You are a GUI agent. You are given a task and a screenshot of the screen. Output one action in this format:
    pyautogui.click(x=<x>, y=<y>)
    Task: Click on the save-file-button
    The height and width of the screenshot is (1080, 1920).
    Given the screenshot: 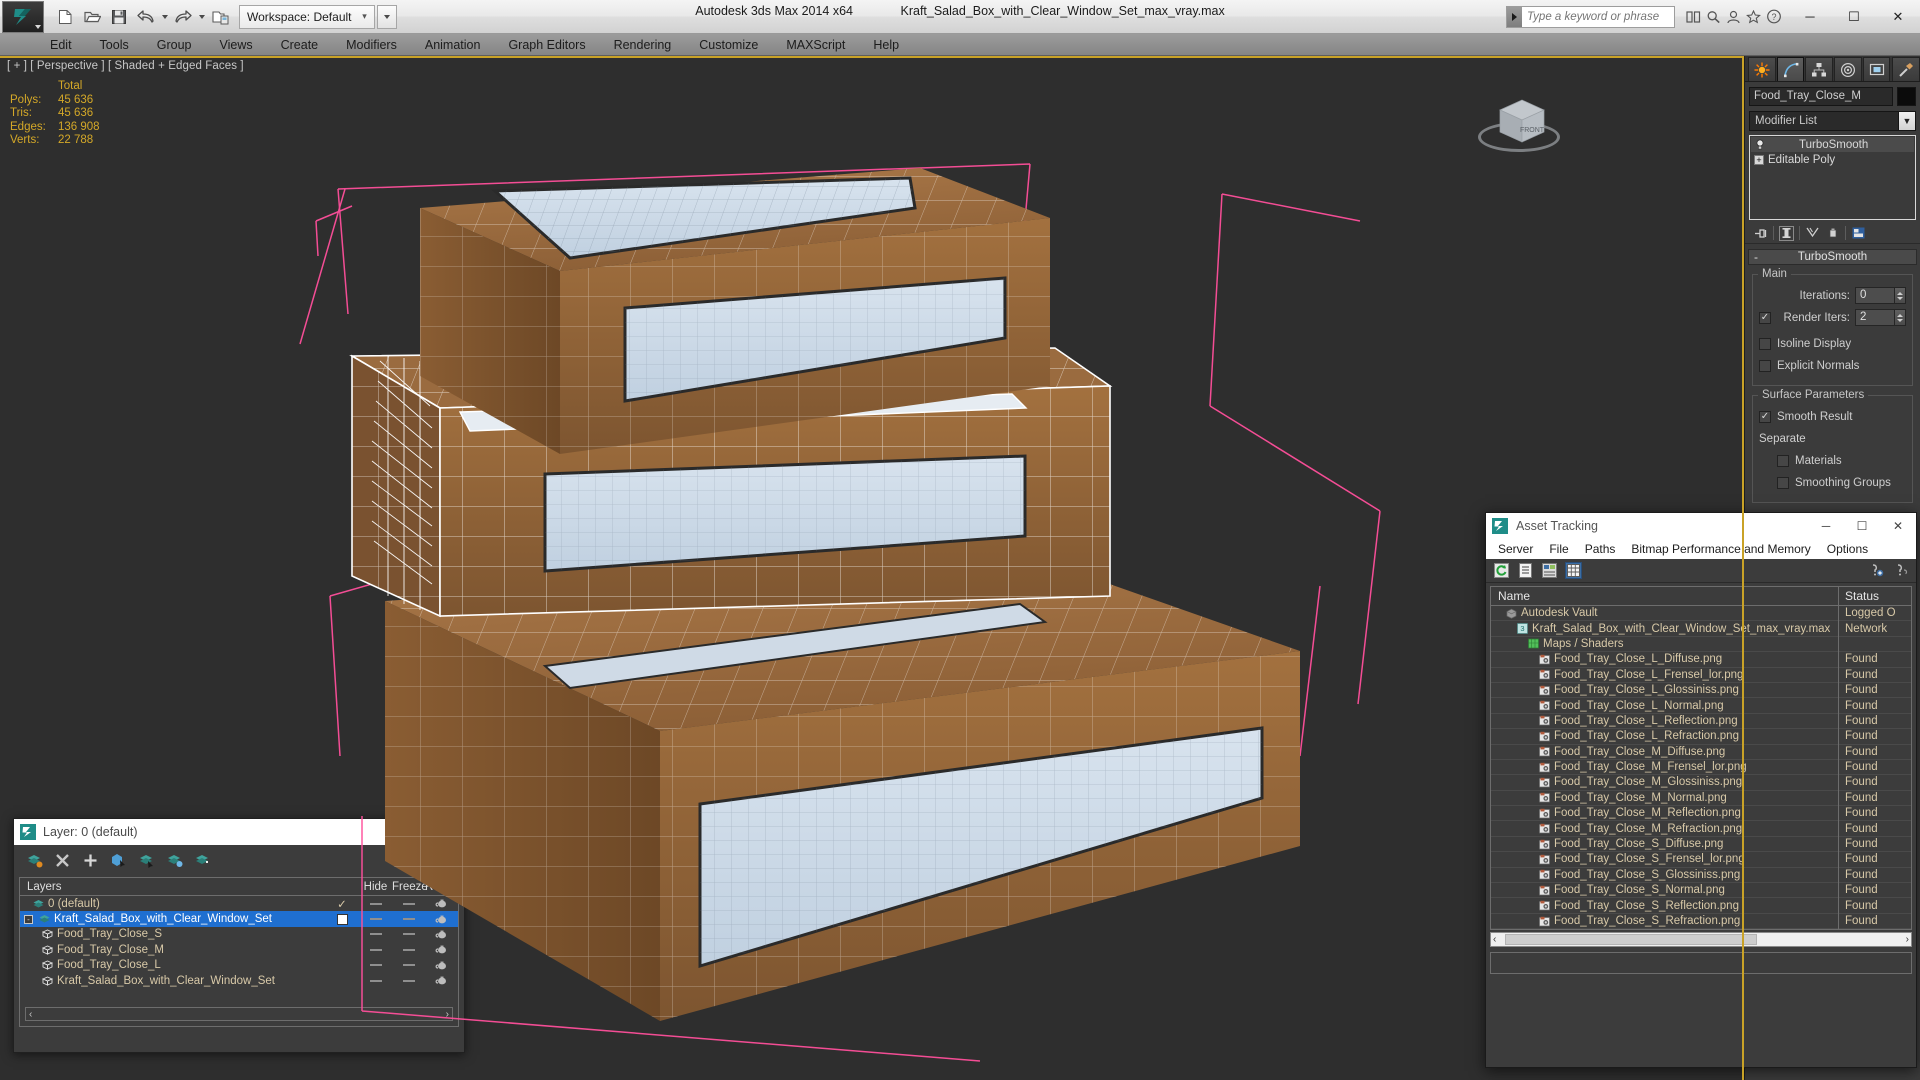 What is the action you would take?
    pyautogui.click(x=119, y=17)
    